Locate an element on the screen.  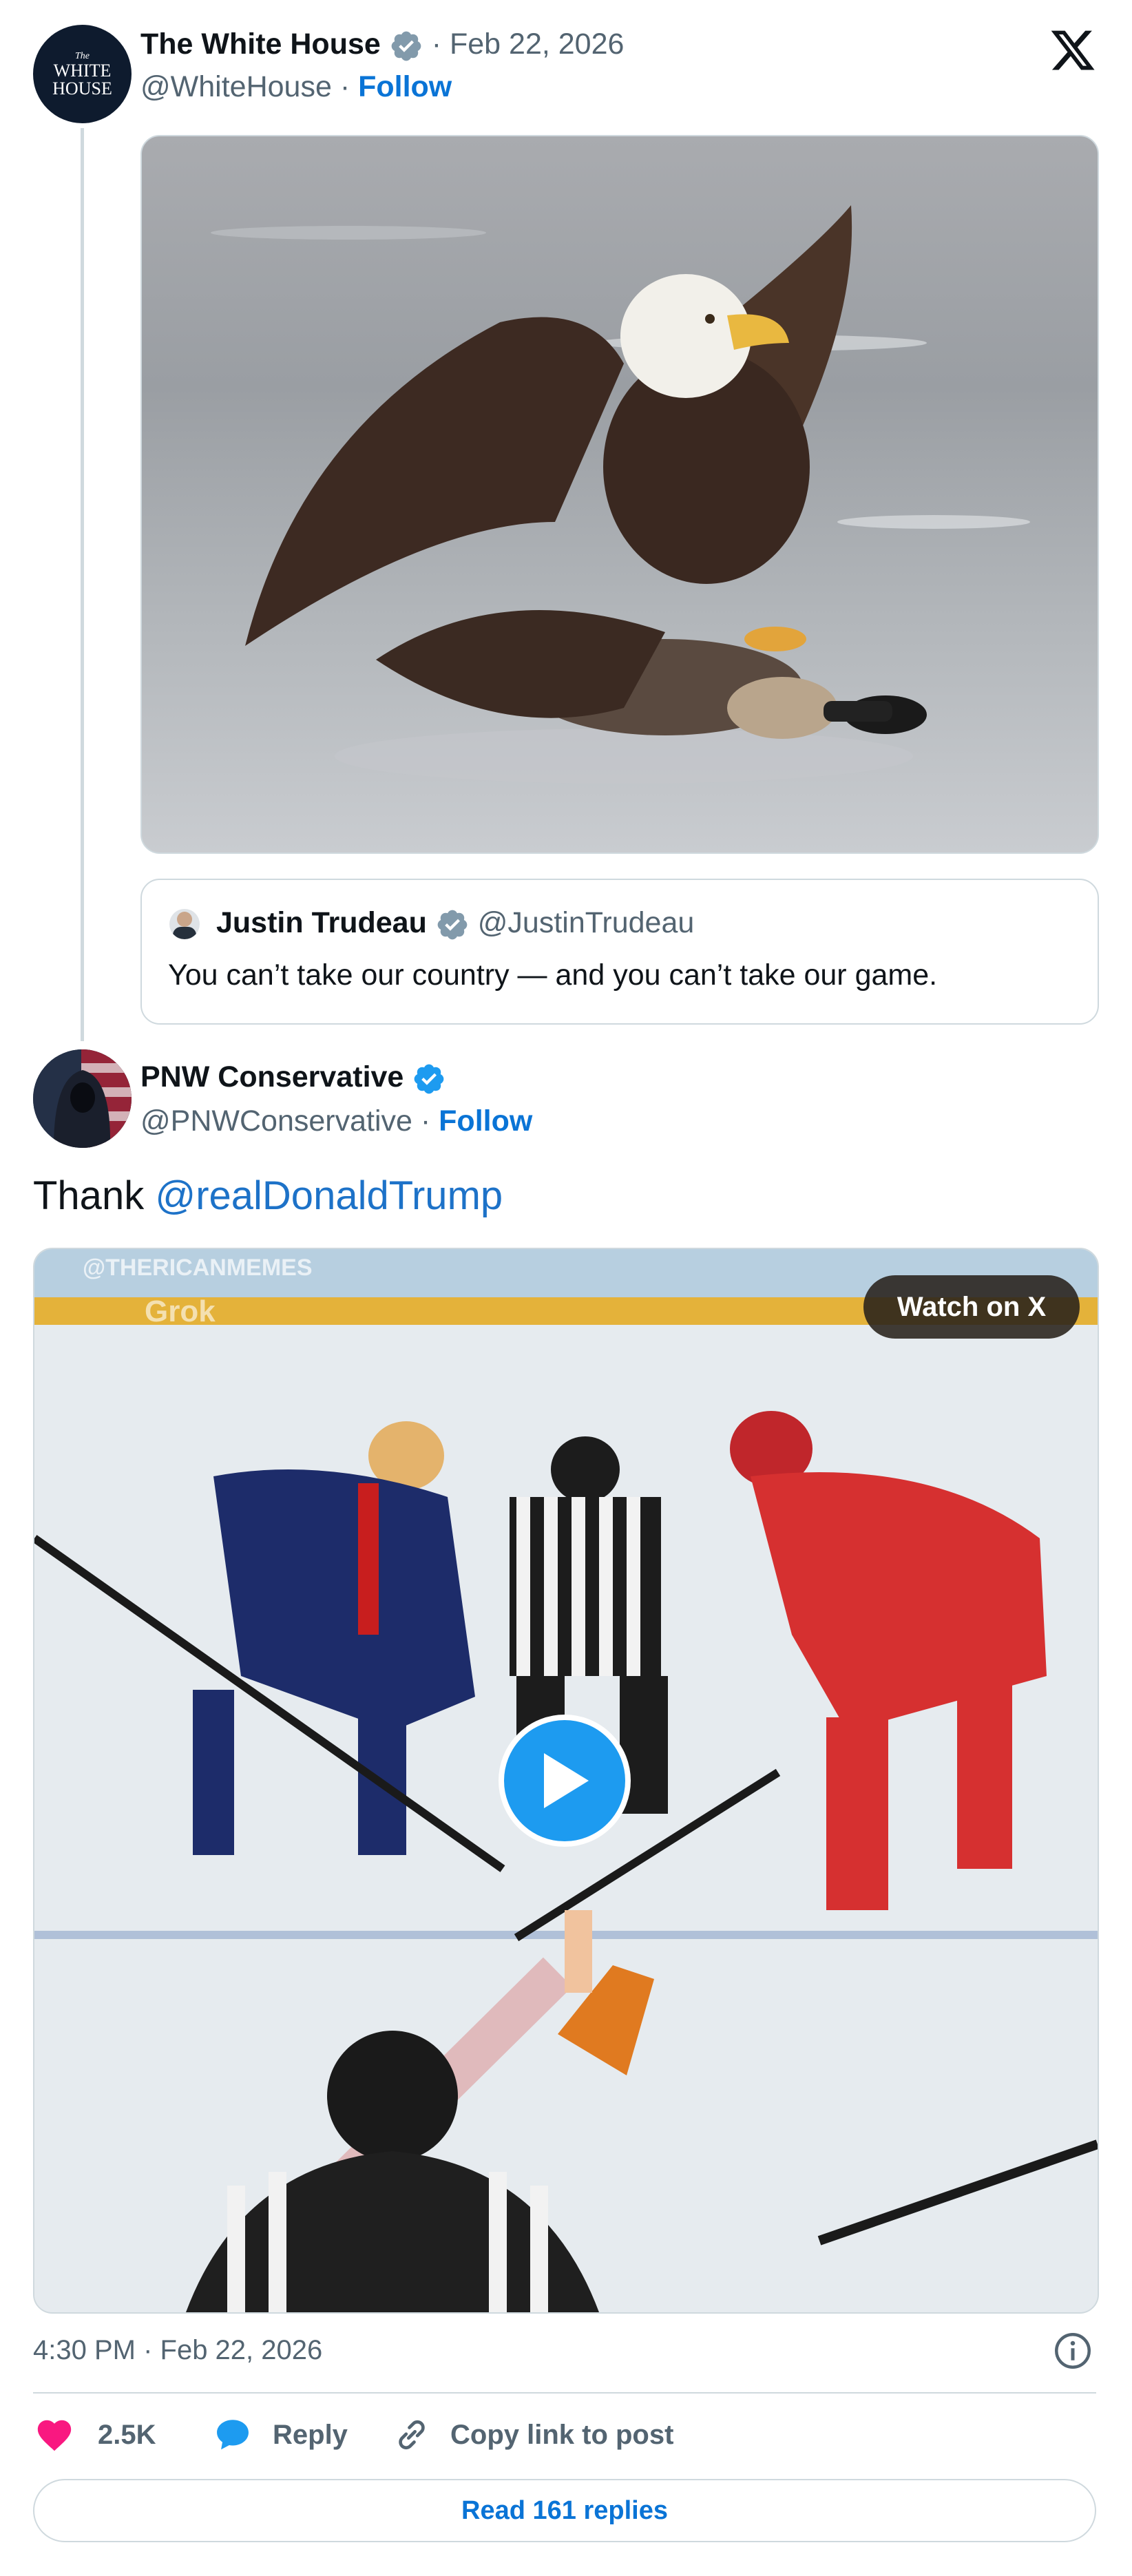
reply-text: Thank @realDonaldTrump is located at coordinates (268, 1196).